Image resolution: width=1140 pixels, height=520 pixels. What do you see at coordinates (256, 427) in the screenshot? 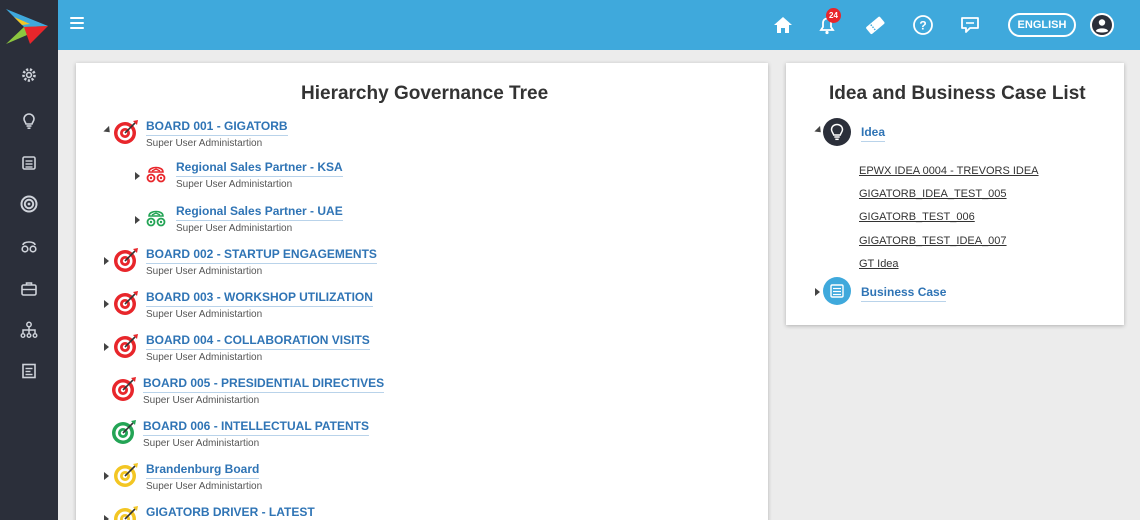
I see `tree-node-title: BOARD 006 - INTELLECTUAL PATENTS` at bounding box center [256, 427].